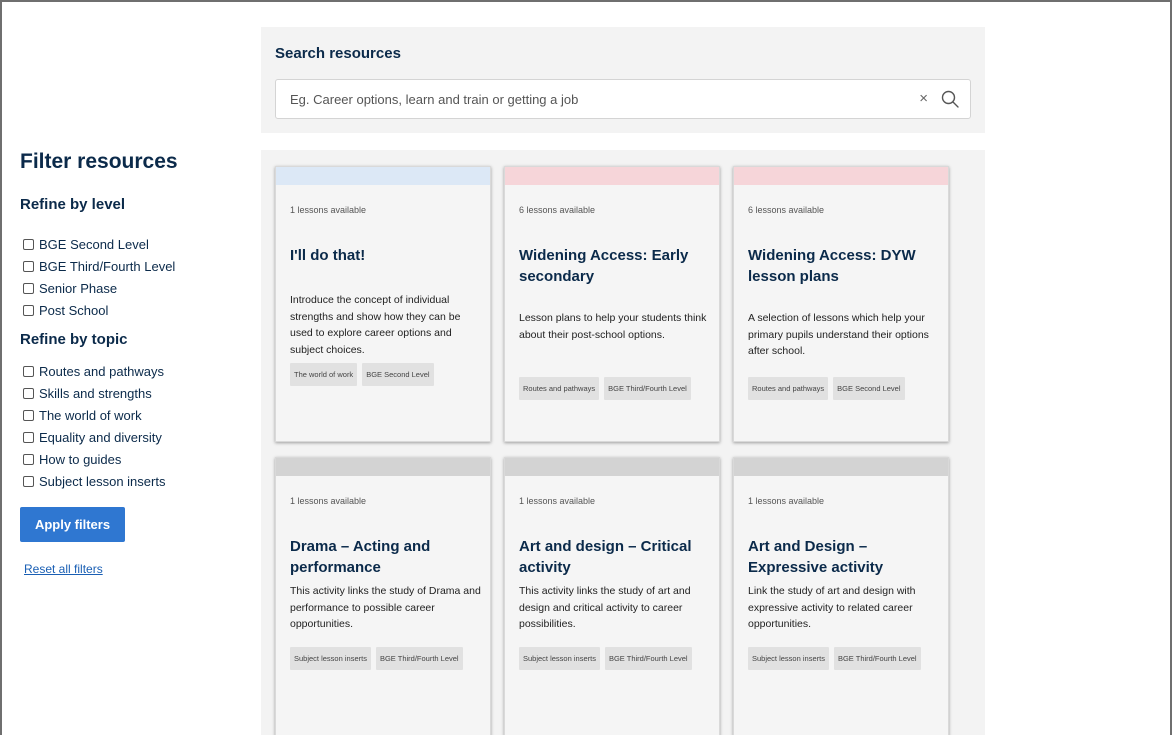 The image size is (1172, 735). What do you see at coordinates (74, 310) in the screenshot?
I see `level-option-label: Post School` at bounding box center [74, 310].